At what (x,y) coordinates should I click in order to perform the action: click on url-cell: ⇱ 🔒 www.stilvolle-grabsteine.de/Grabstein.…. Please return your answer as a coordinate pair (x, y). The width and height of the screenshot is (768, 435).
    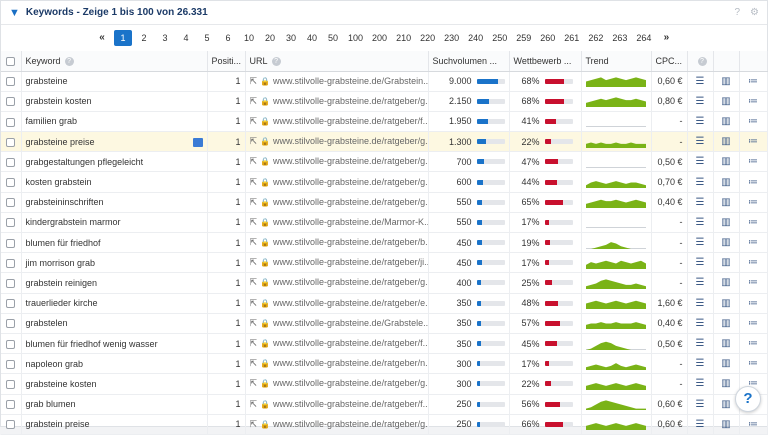
    Looking at the image, I should click on (337, 81).